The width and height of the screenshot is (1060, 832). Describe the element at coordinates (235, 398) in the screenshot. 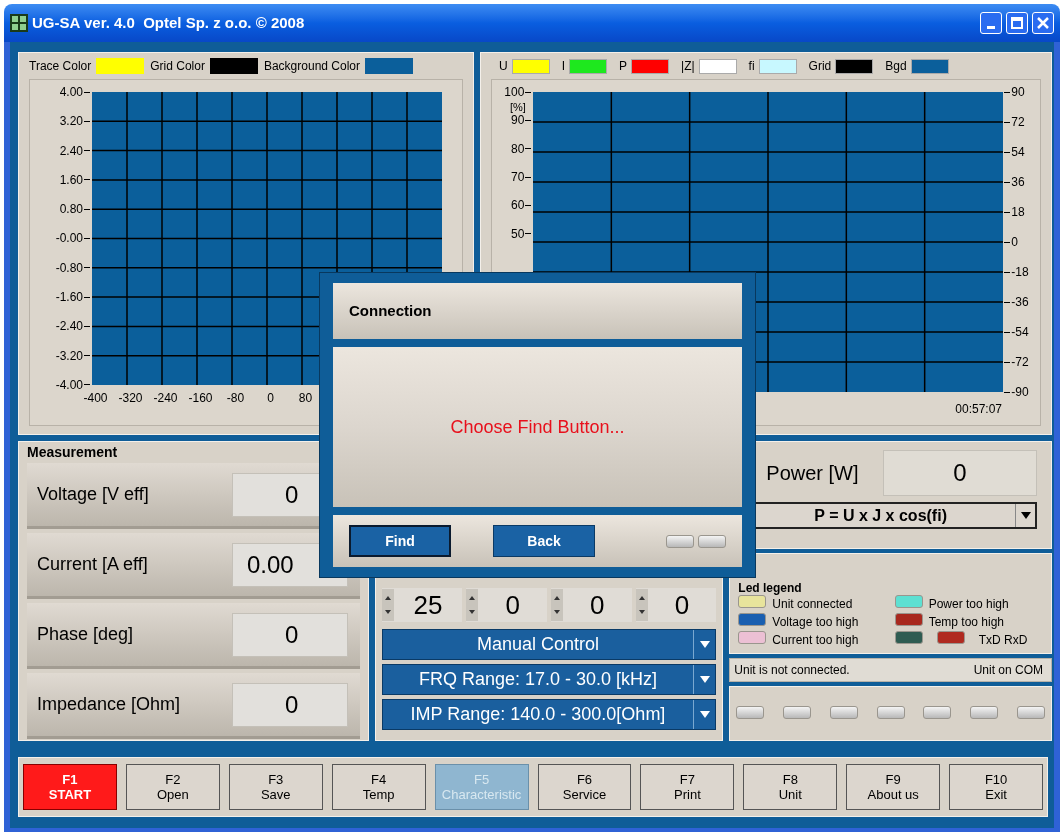

I see `axis-tick-label: -80` at that location.